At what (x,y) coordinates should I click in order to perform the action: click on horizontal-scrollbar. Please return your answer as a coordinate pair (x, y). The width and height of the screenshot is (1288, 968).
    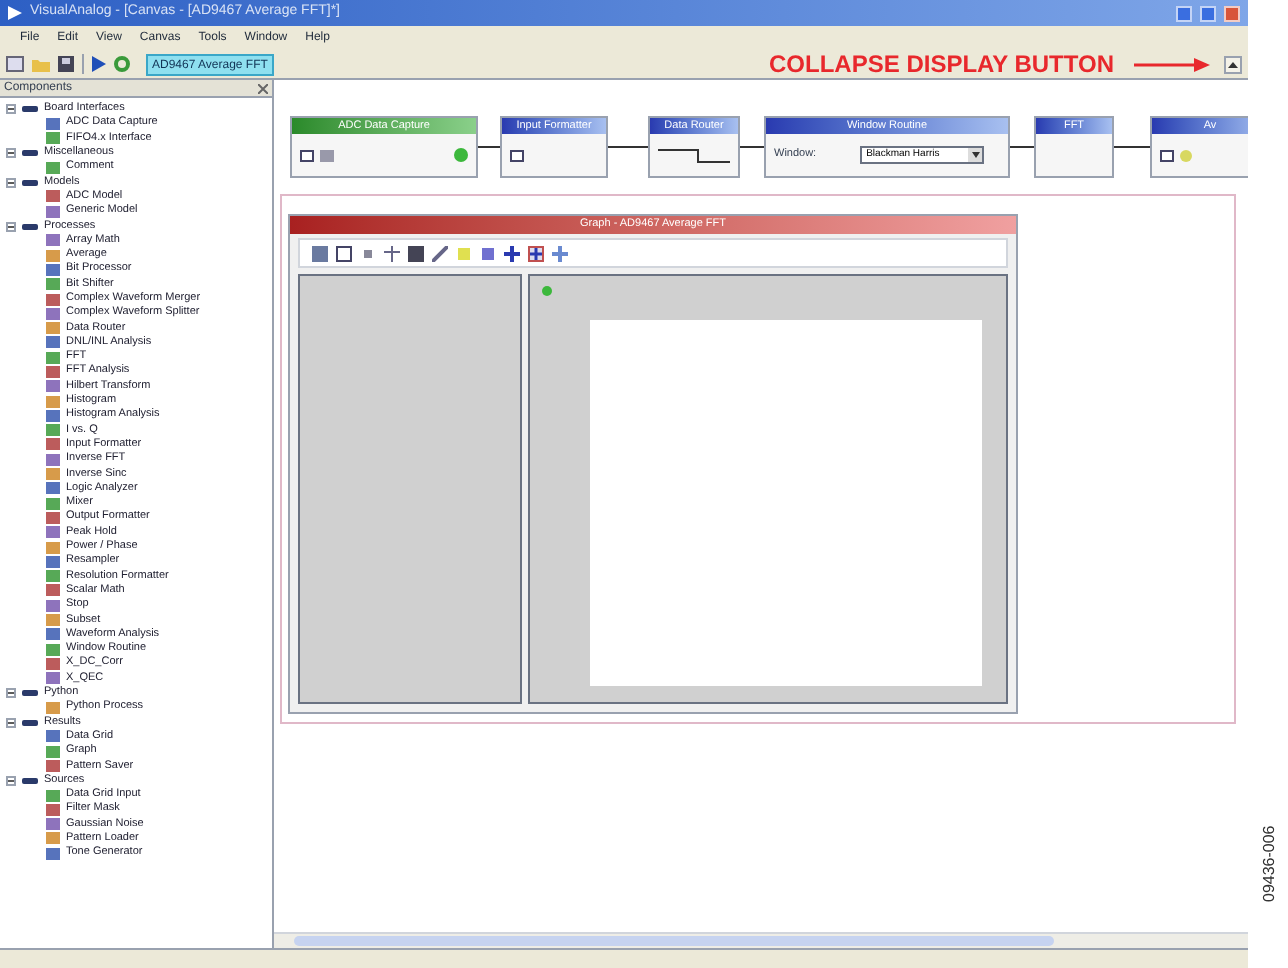
    Looking at the image, I should click on (761, 940).